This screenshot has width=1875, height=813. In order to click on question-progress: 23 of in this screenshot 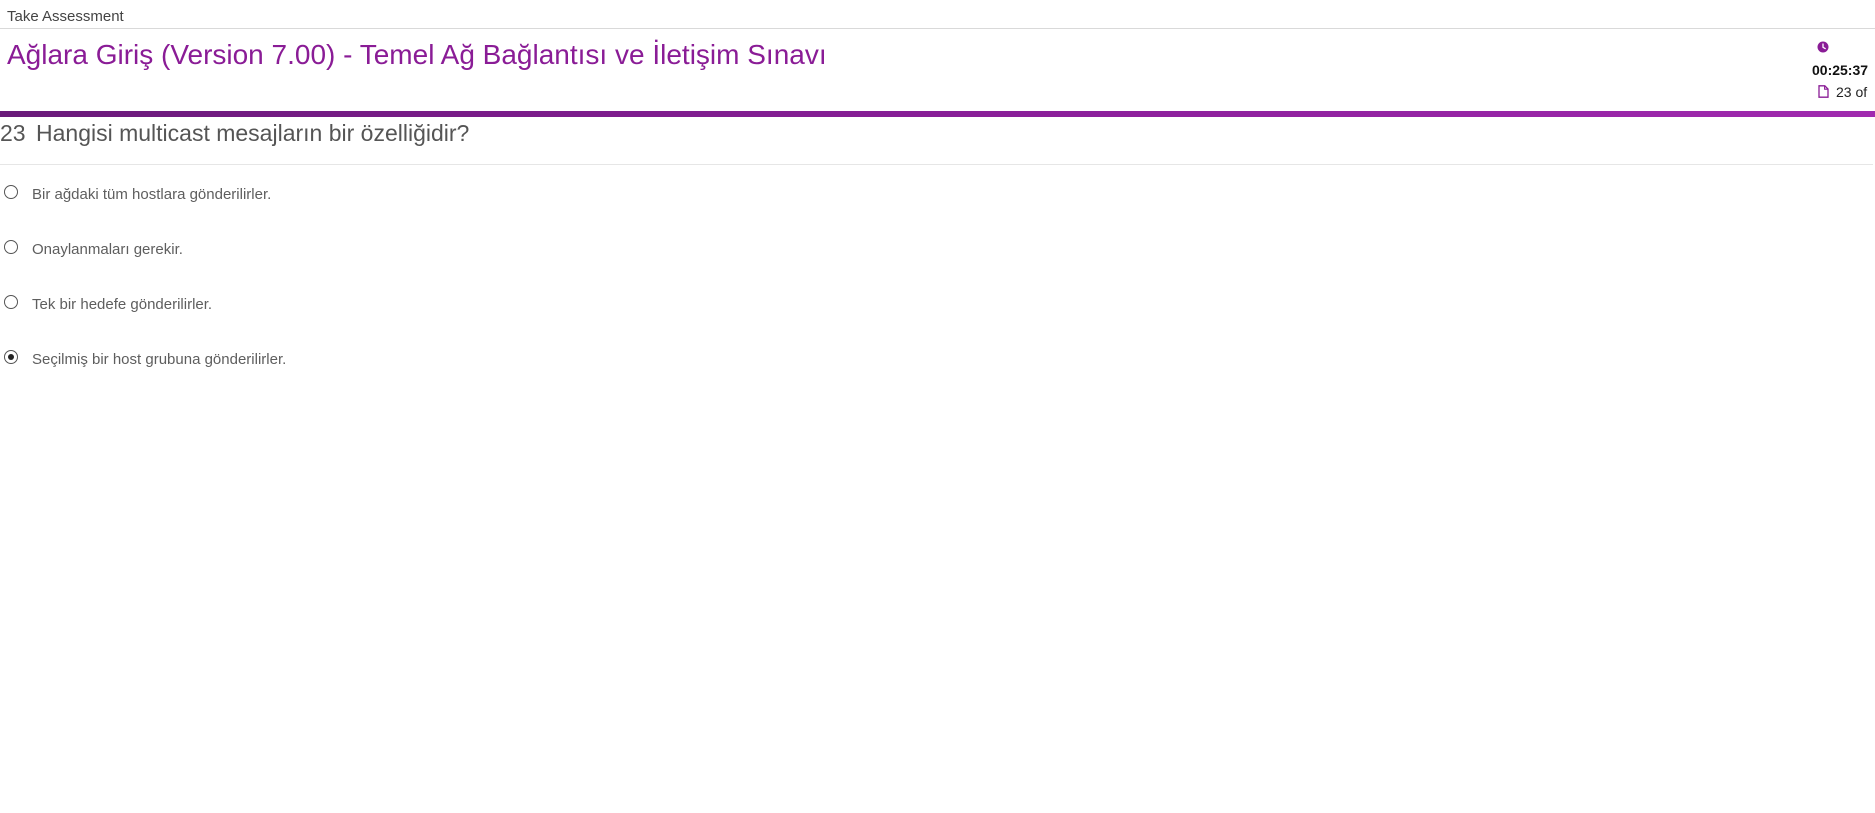, I will do `click(1852, 92)`.